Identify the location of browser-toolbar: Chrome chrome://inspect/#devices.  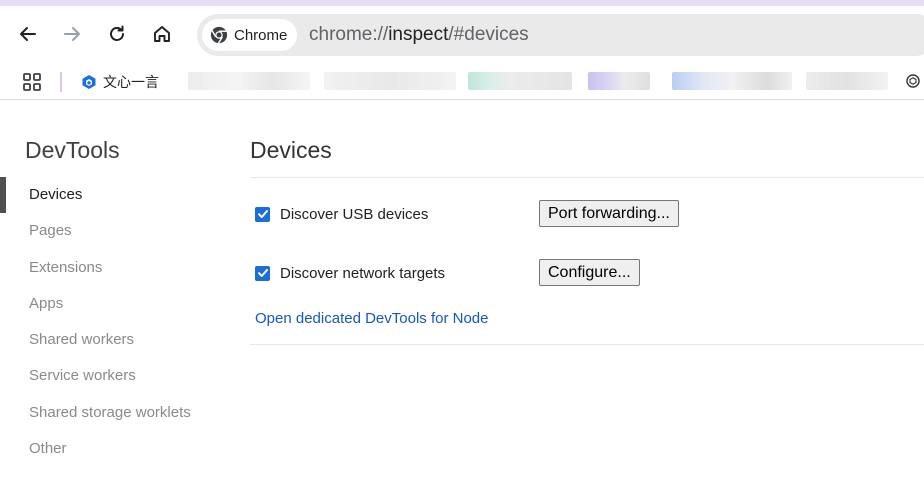
(462, 35).